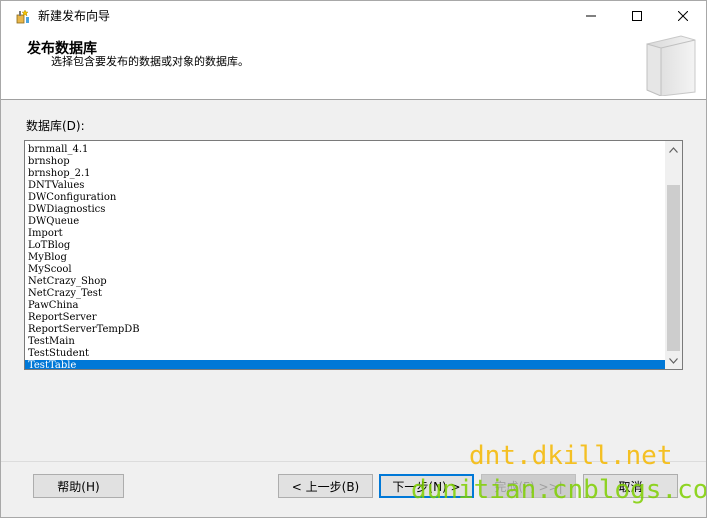 The height and width of the screenshot is (518, 707). Describe the element at coordinates (346, 270) in the screenshot. I see `list-item: MyScool` at that location.